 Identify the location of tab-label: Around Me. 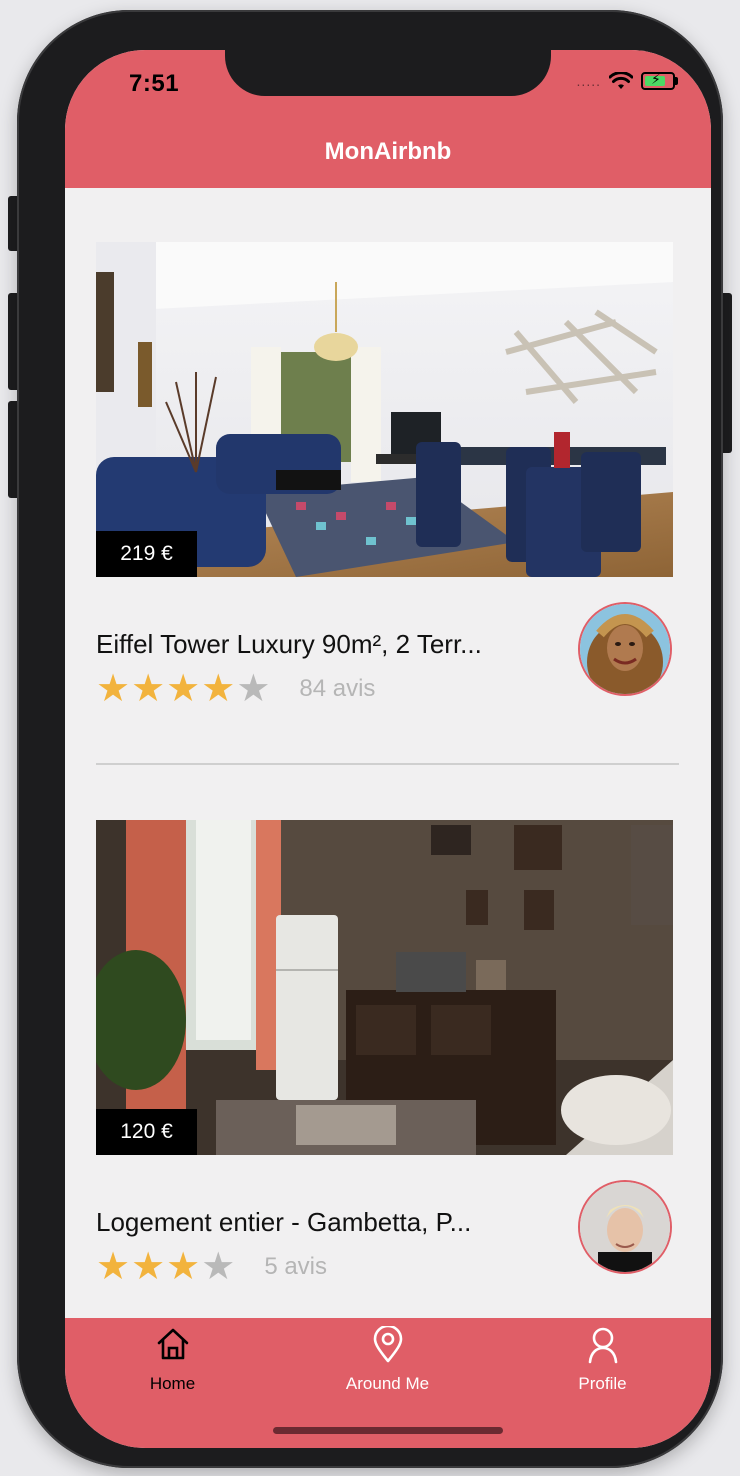
(387, 1383).